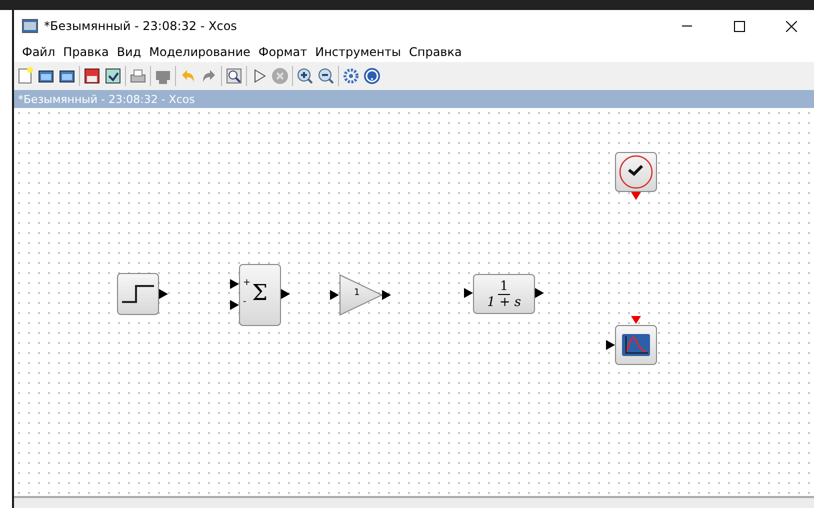 The height and width of the screenshot is (508, 814). Describe the element at coordinates (92, 76) in the screenshot. I see `save-icon` at that location.